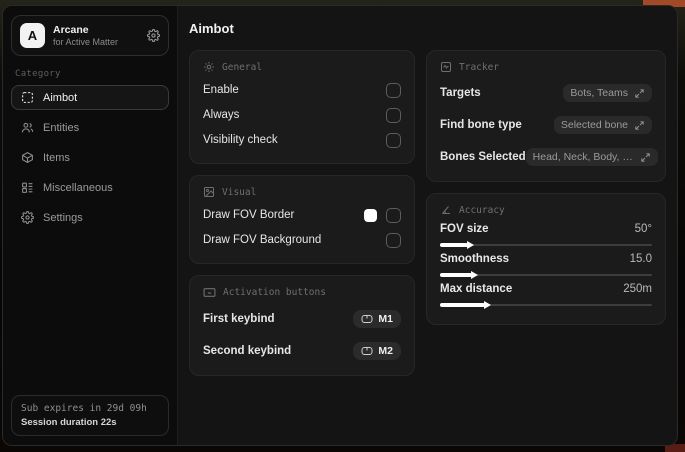 The width and height of the screenshot is (685, 452). I want to click on fov-background-checkbox, so click(393, 240).